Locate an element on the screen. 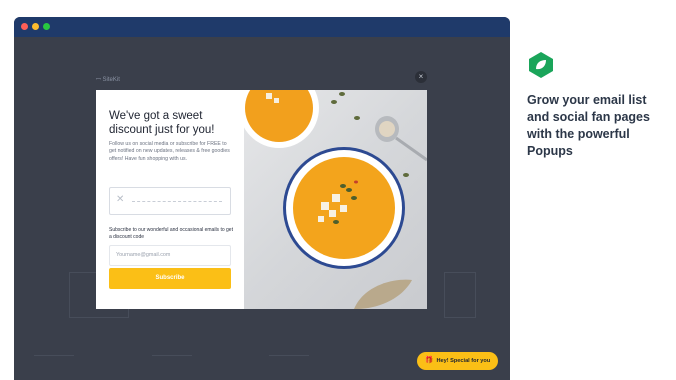 The width and height of the screenshot is (676, 380). email-field: Yourname@gmail.com is located at coordinates (170, 255).